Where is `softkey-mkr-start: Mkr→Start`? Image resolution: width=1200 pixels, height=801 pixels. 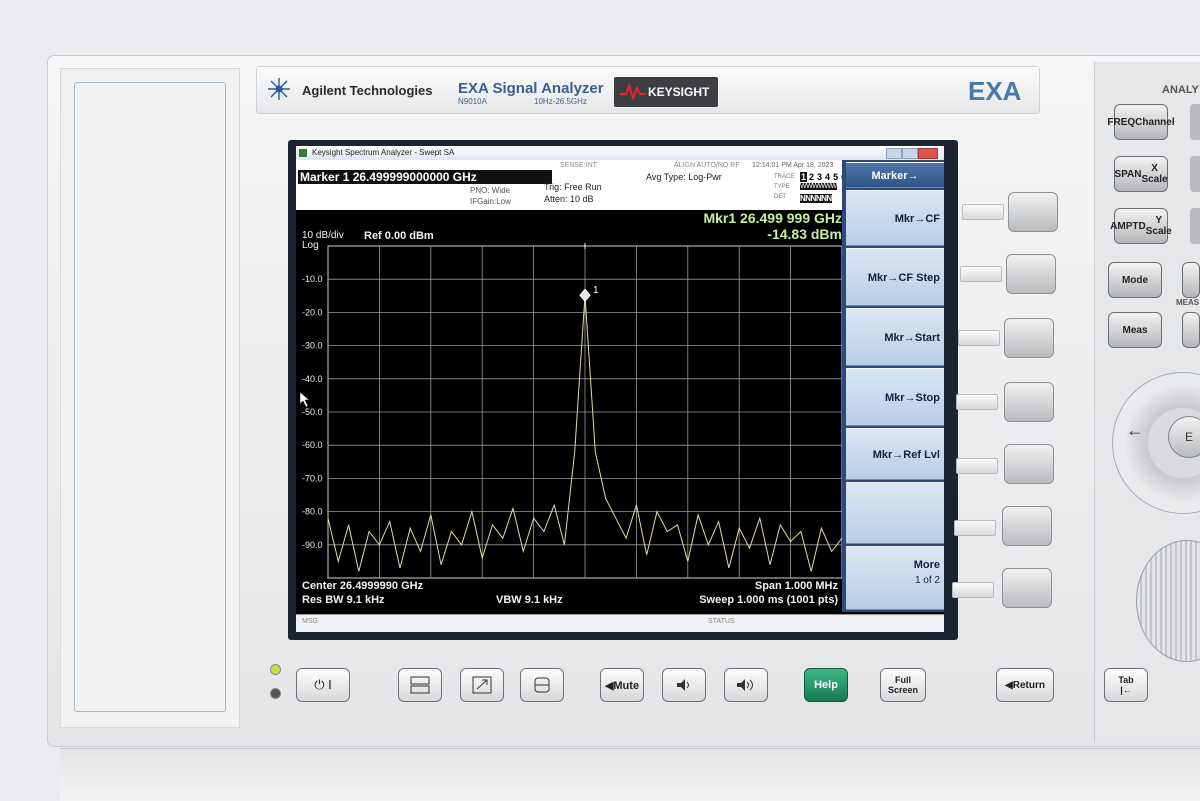
softkey-mkr-start: Mkr→Start is located at coordinates (895, 337).